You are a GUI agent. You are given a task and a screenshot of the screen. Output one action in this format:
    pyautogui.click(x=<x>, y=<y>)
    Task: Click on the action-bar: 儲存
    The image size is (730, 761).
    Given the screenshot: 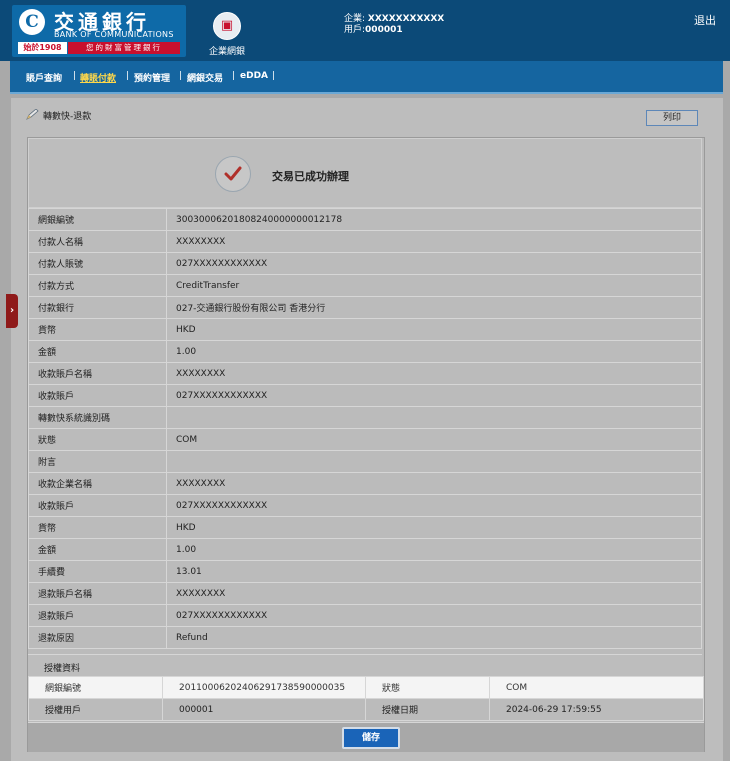 What is the action you would take?
    pyautogui.click(x=366, y=737)
    